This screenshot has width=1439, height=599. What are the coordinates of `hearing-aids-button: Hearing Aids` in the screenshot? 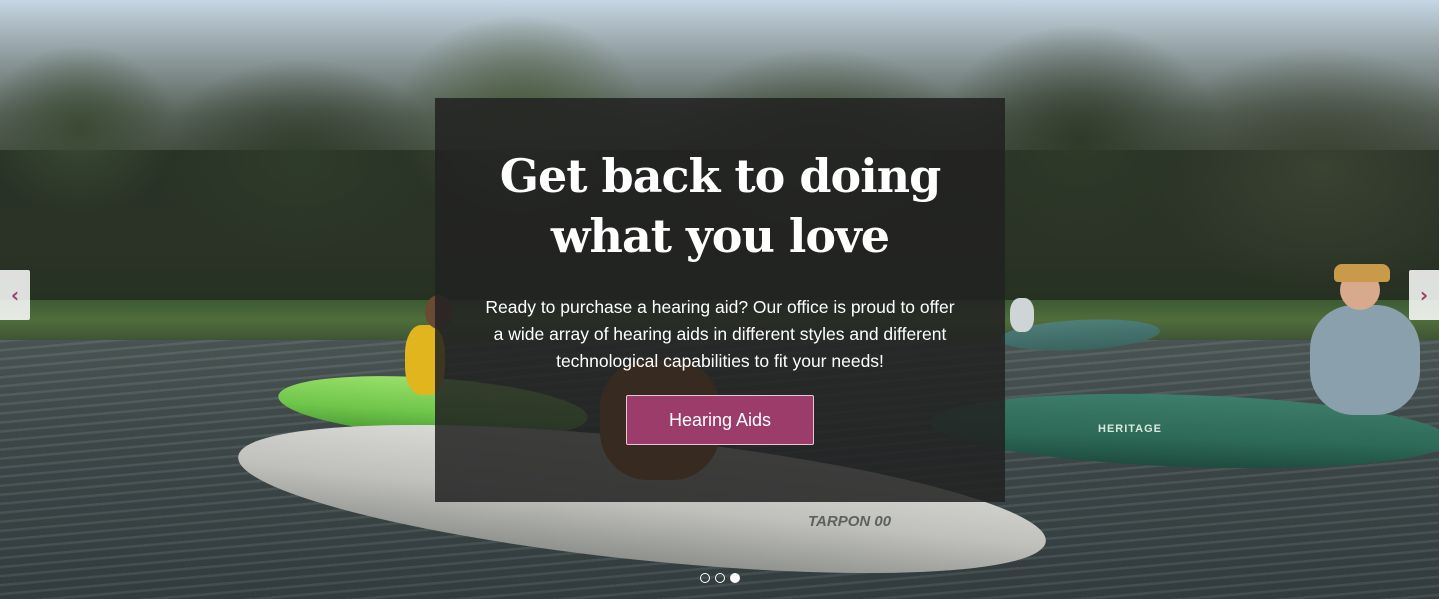 It's located at (720, 420).